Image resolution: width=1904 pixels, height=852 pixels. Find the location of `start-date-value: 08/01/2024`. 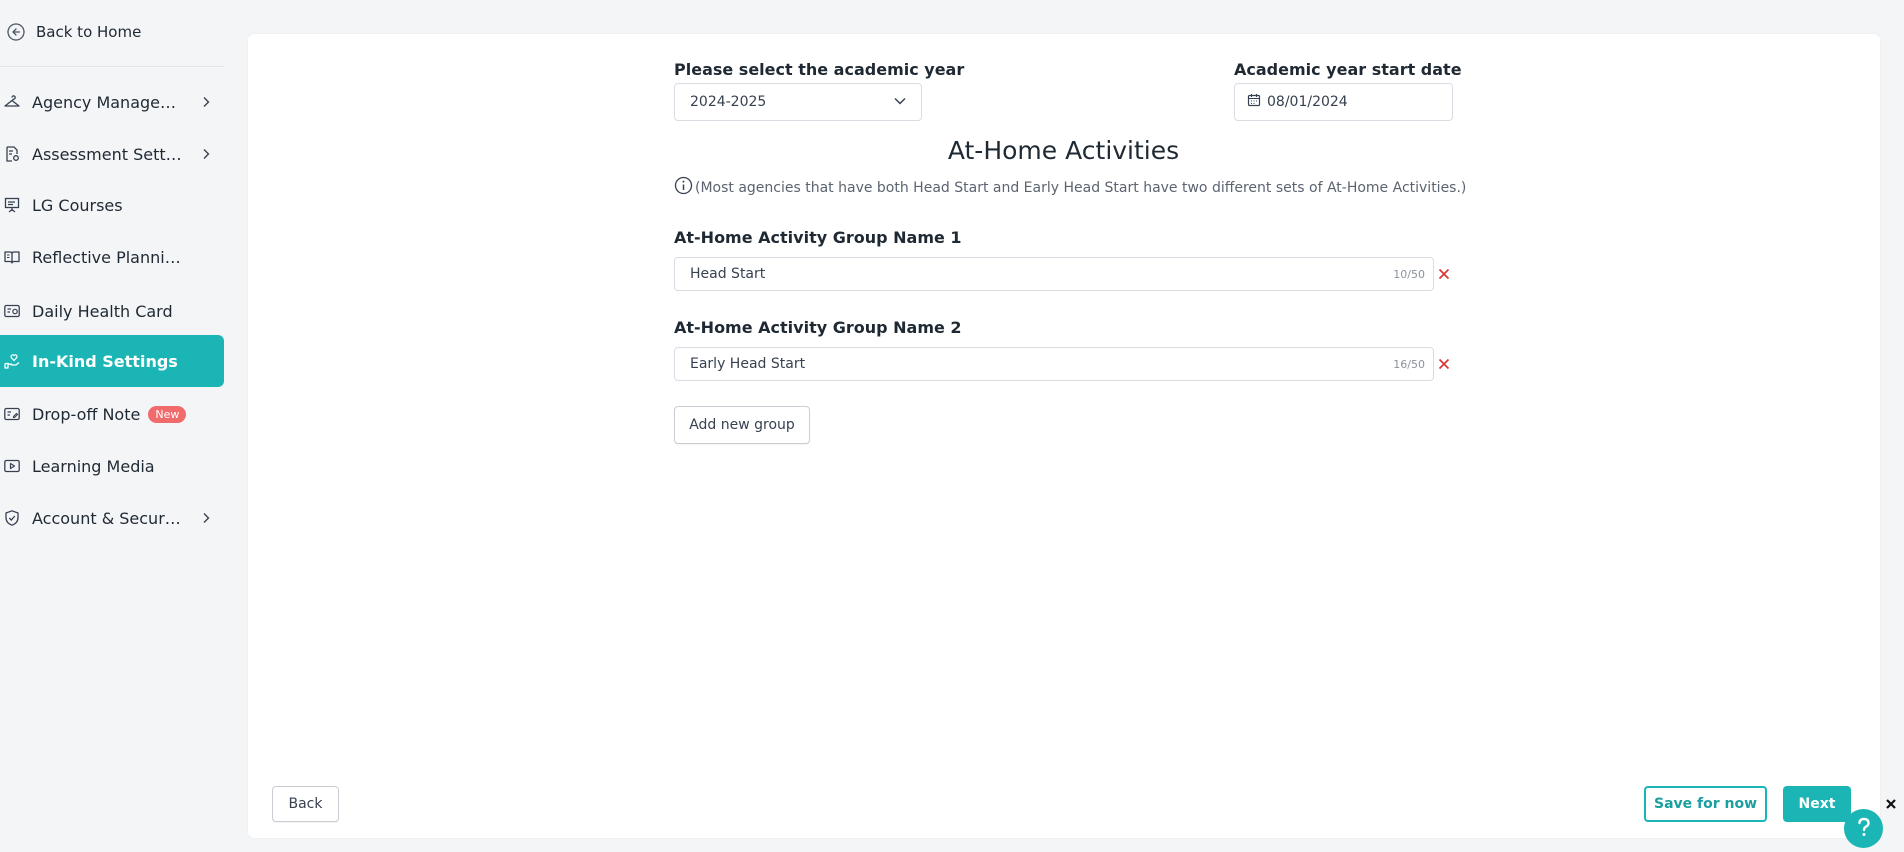

start-date-value: 08/01/2024 is located at coordinates (1307, 102).